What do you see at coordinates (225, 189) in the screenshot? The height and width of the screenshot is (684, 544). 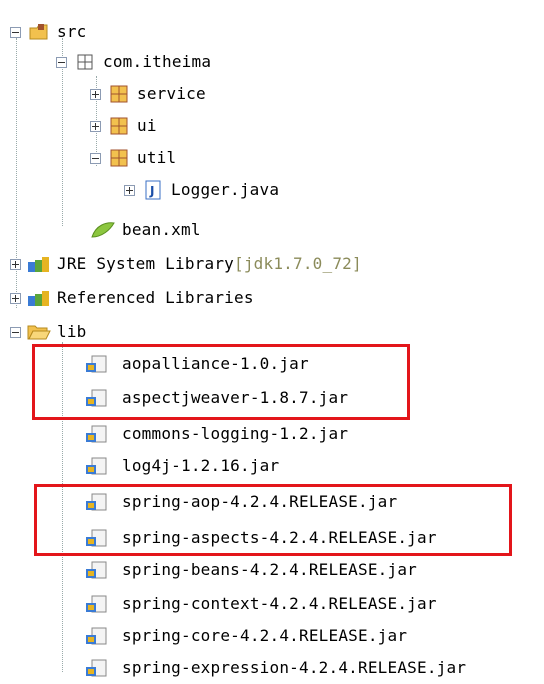 I see `tree-item-label: Logger.java` at bounding box center [225, 189].